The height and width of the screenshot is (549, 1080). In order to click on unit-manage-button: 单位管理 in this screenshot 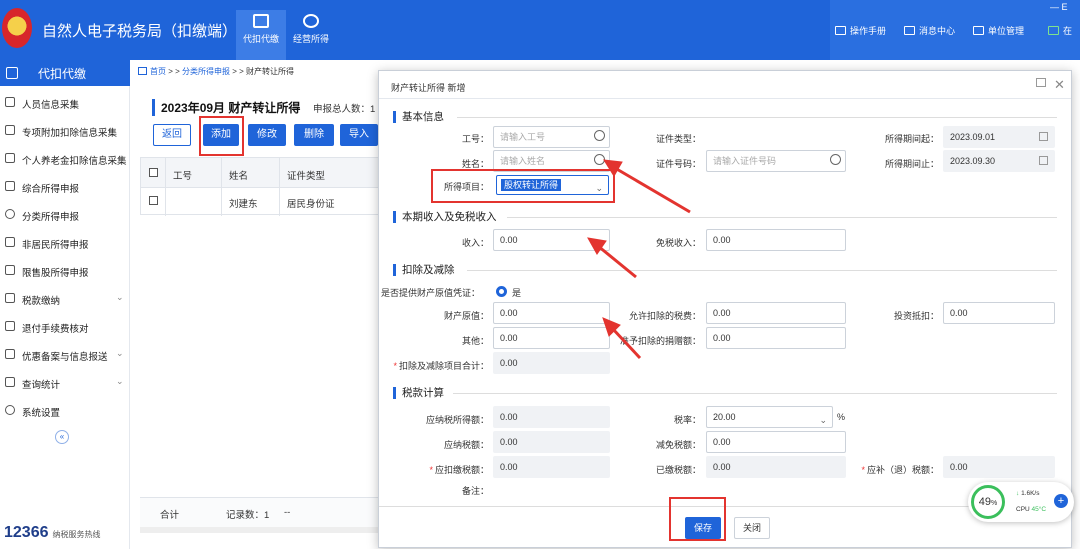, I will do `click(998, 30)`.